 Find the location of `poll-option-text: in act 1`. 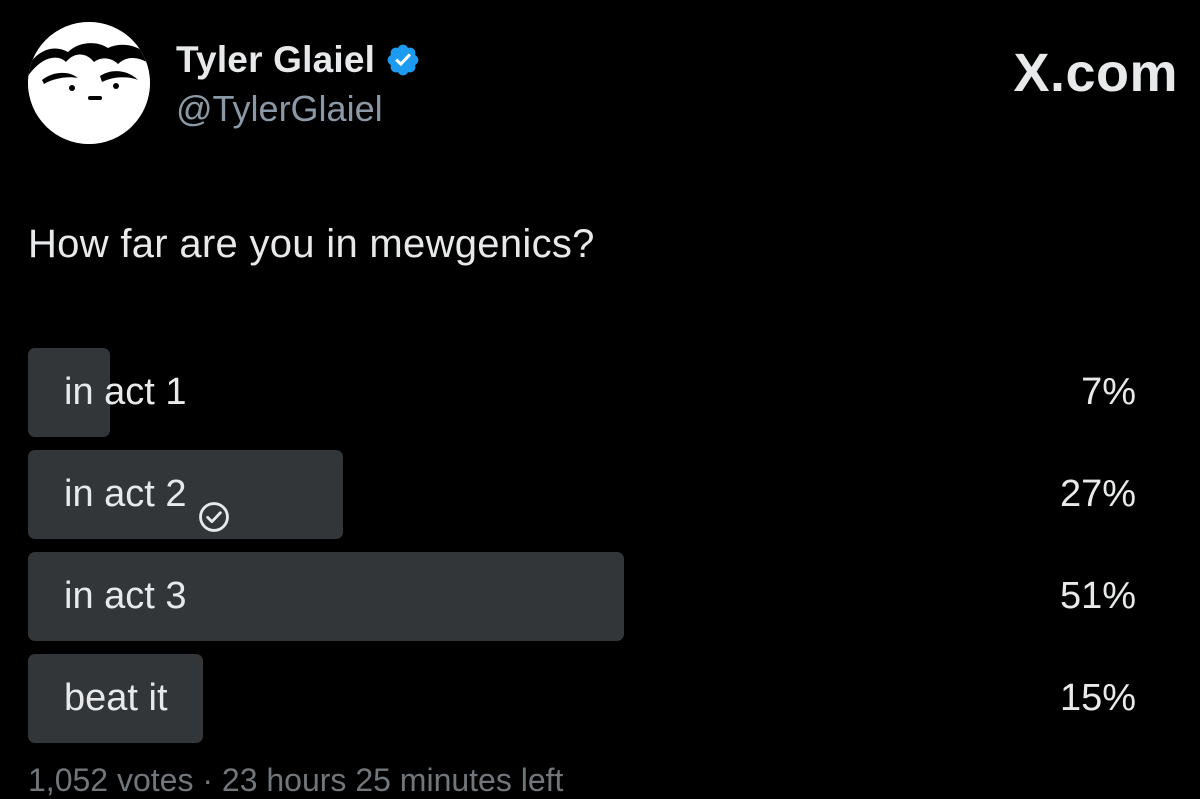

poll-option-text: in act 1 is located at coordinates (125, 392).